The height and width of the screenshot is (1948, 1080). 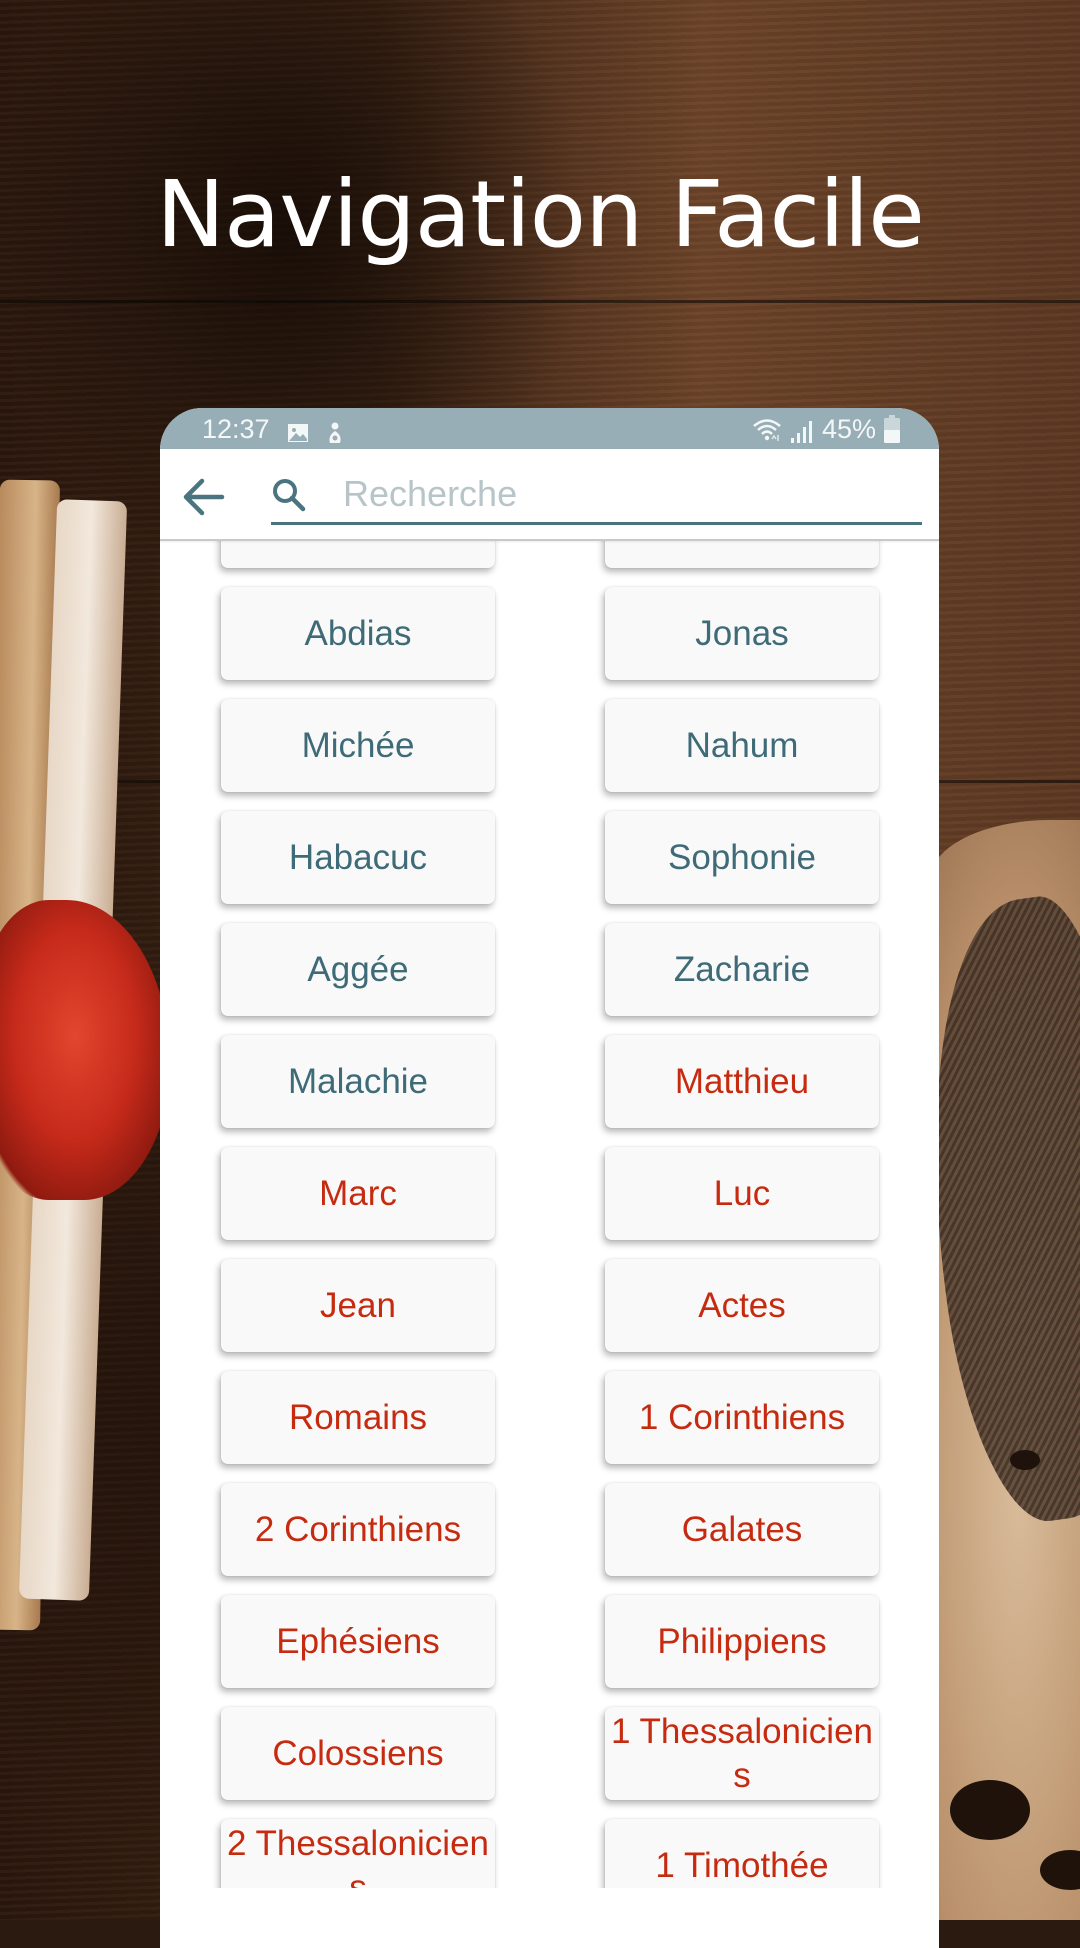 What do you see at coordinates (742, 1081) in the screenshot?
I see `book-button: Matthieu` at bounding box center [742, 1081].